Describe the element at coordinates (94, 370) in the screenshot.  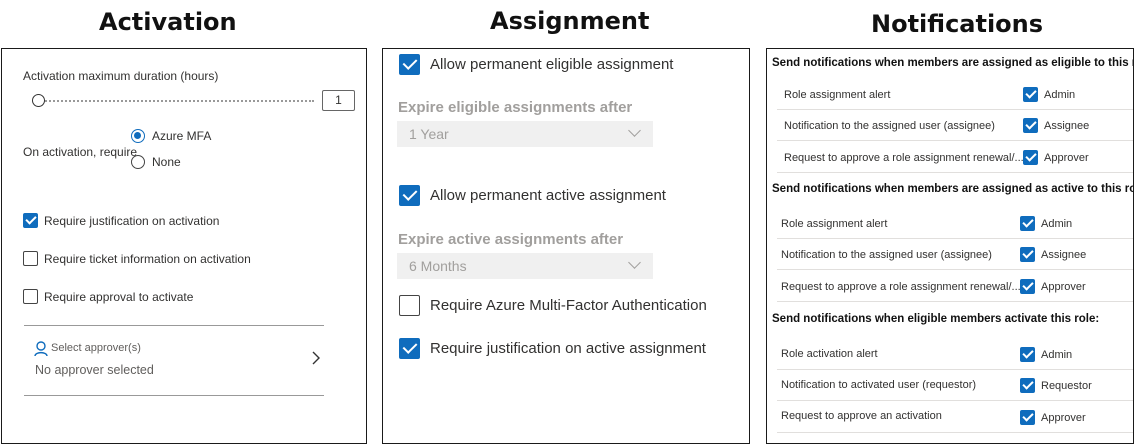
I see `approver-value: No approver selected` at that location.